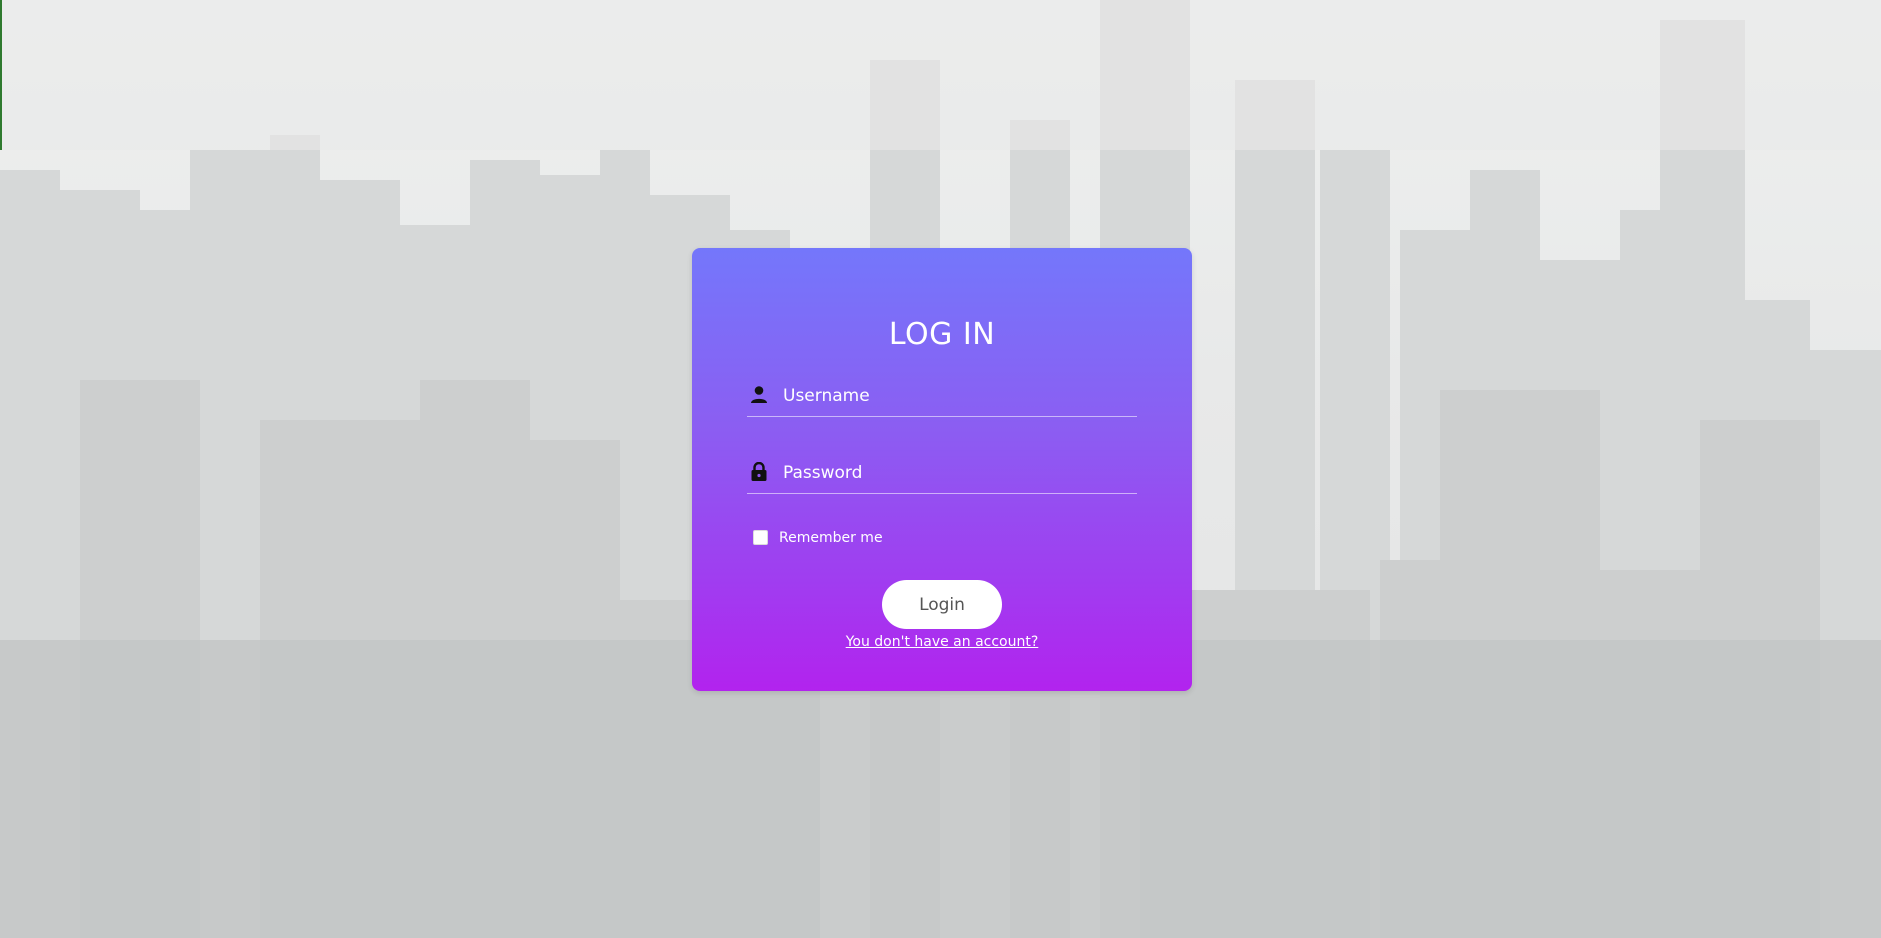 The width and height of the screenshot is (1881, 938). Describe the element at coordinates (942, 604) in the screenshot. I see `login-button: Login` at that location.